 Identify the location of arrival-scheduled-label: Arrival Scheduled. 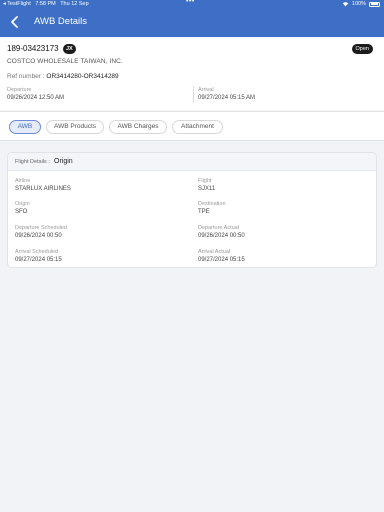
(37, 252).